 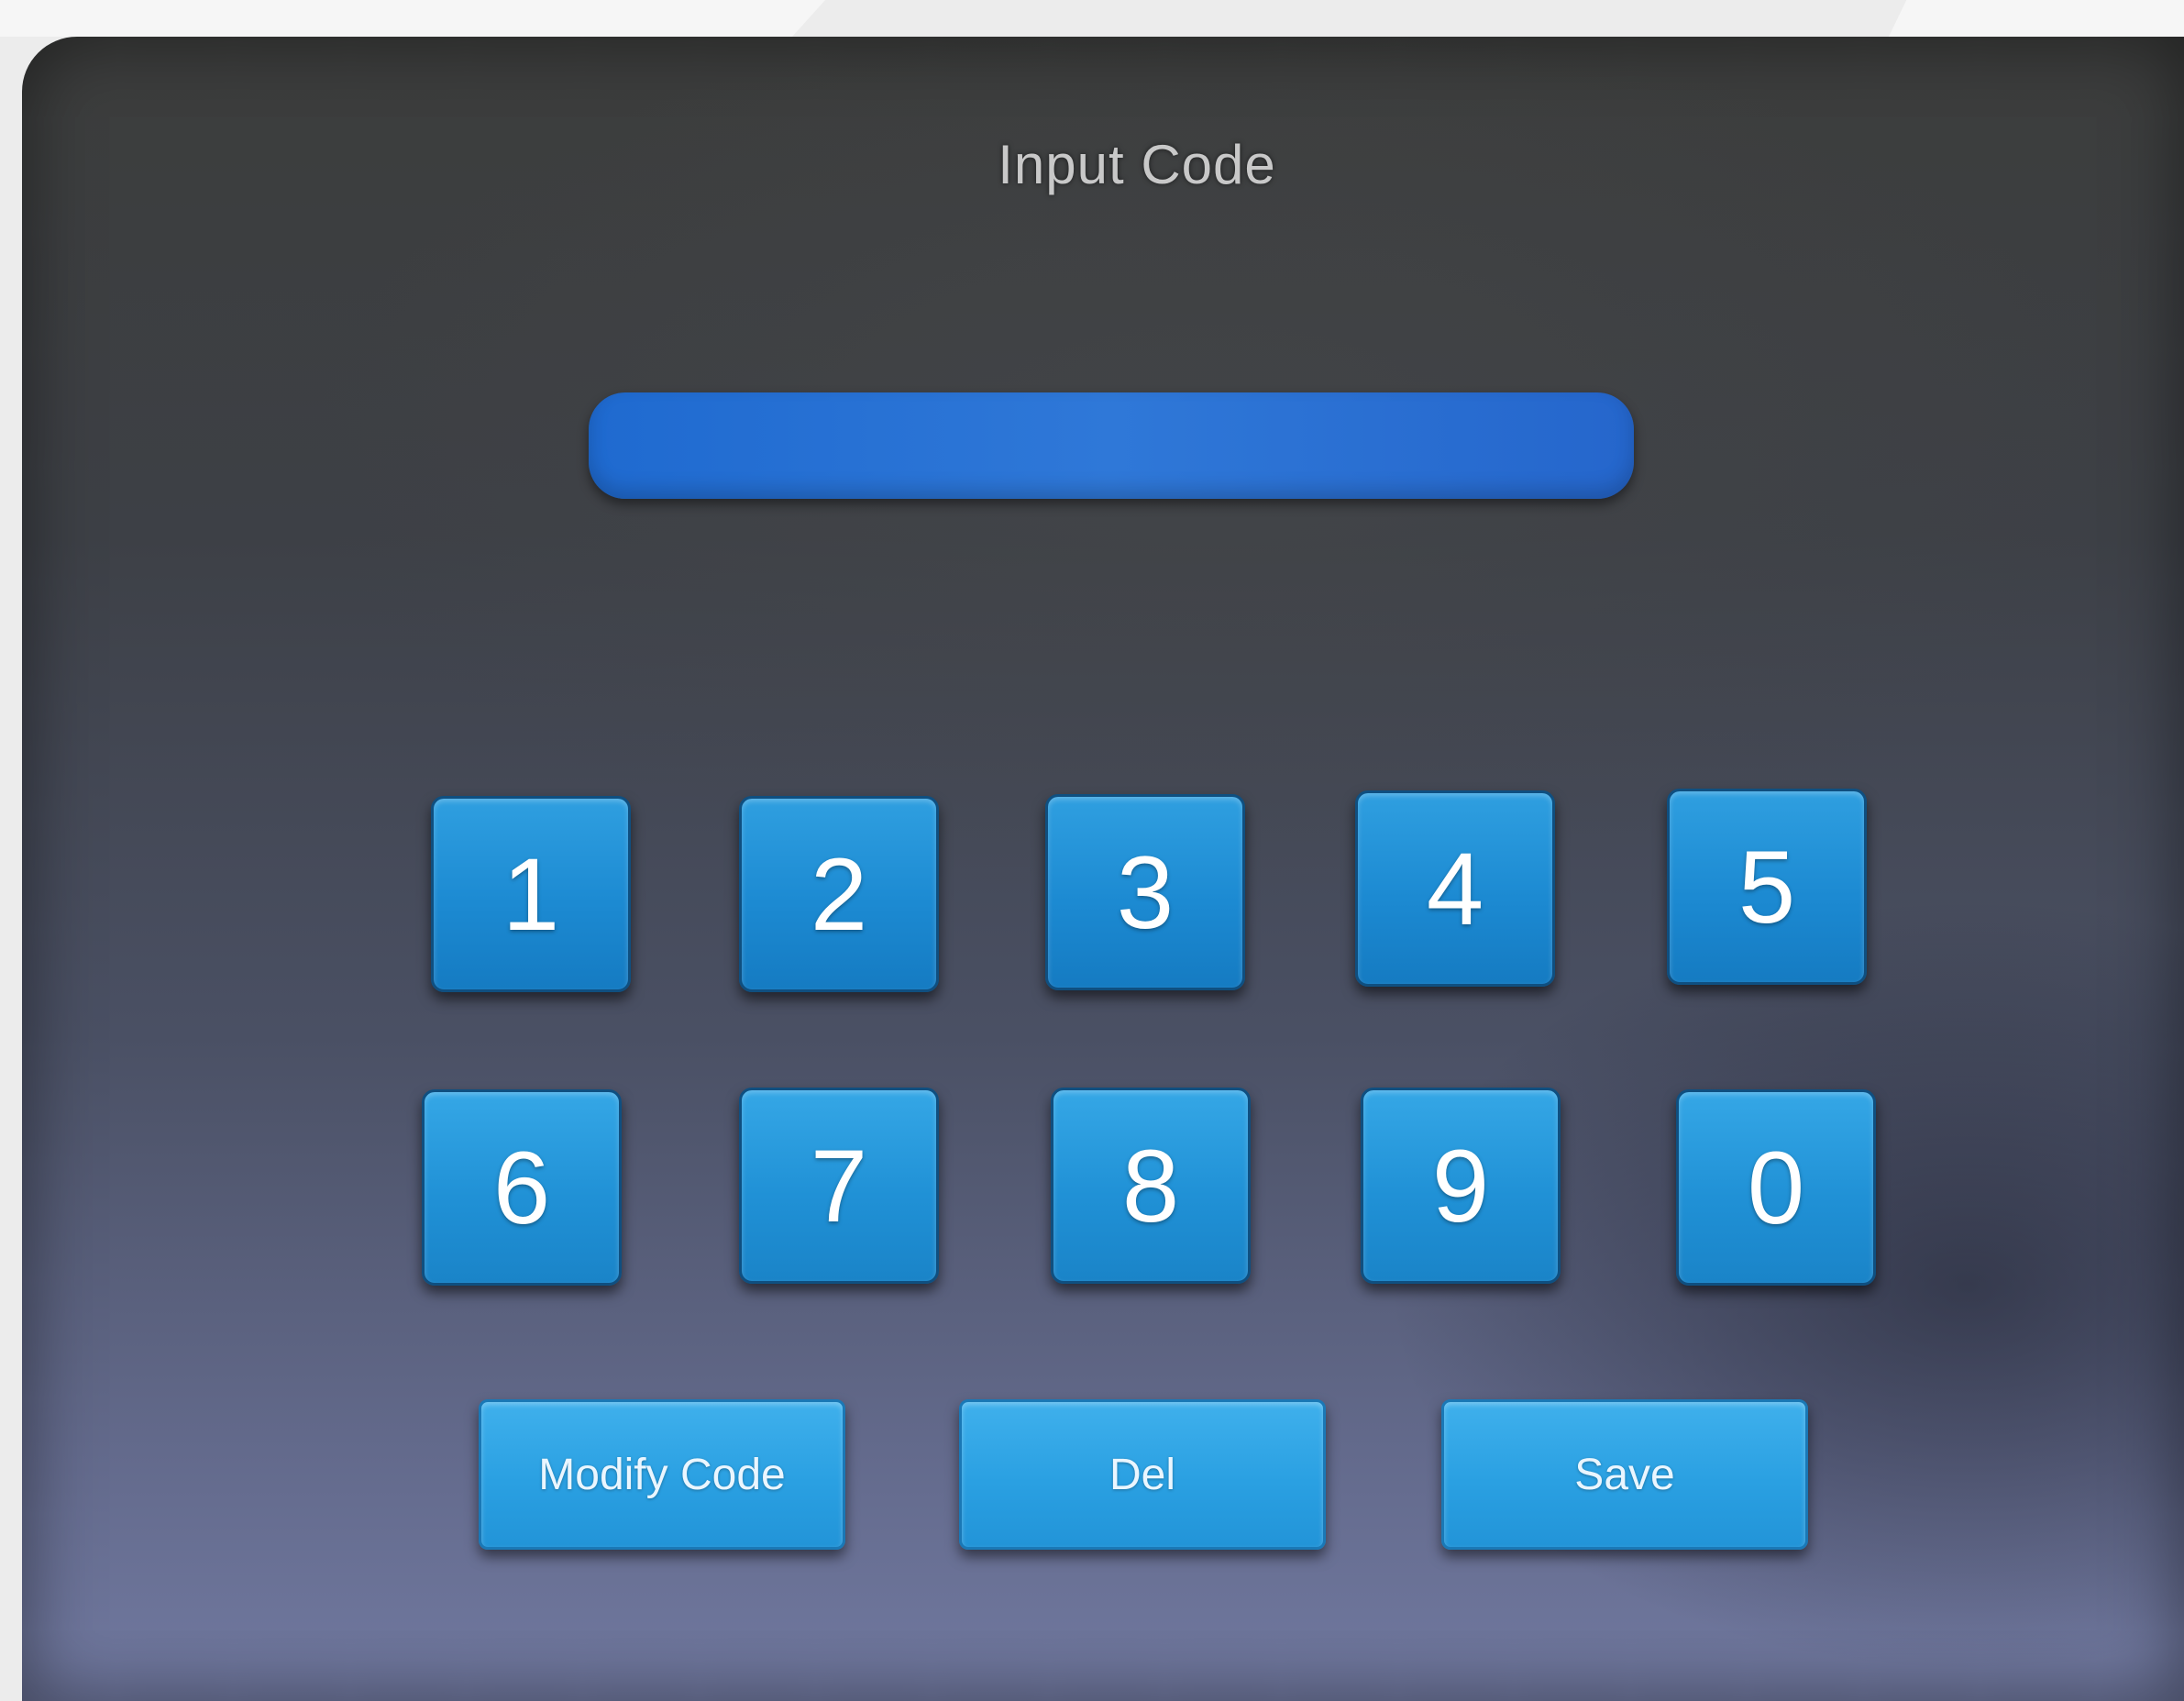 I want to click on key-3: 3, so click(x=1145, y=892).